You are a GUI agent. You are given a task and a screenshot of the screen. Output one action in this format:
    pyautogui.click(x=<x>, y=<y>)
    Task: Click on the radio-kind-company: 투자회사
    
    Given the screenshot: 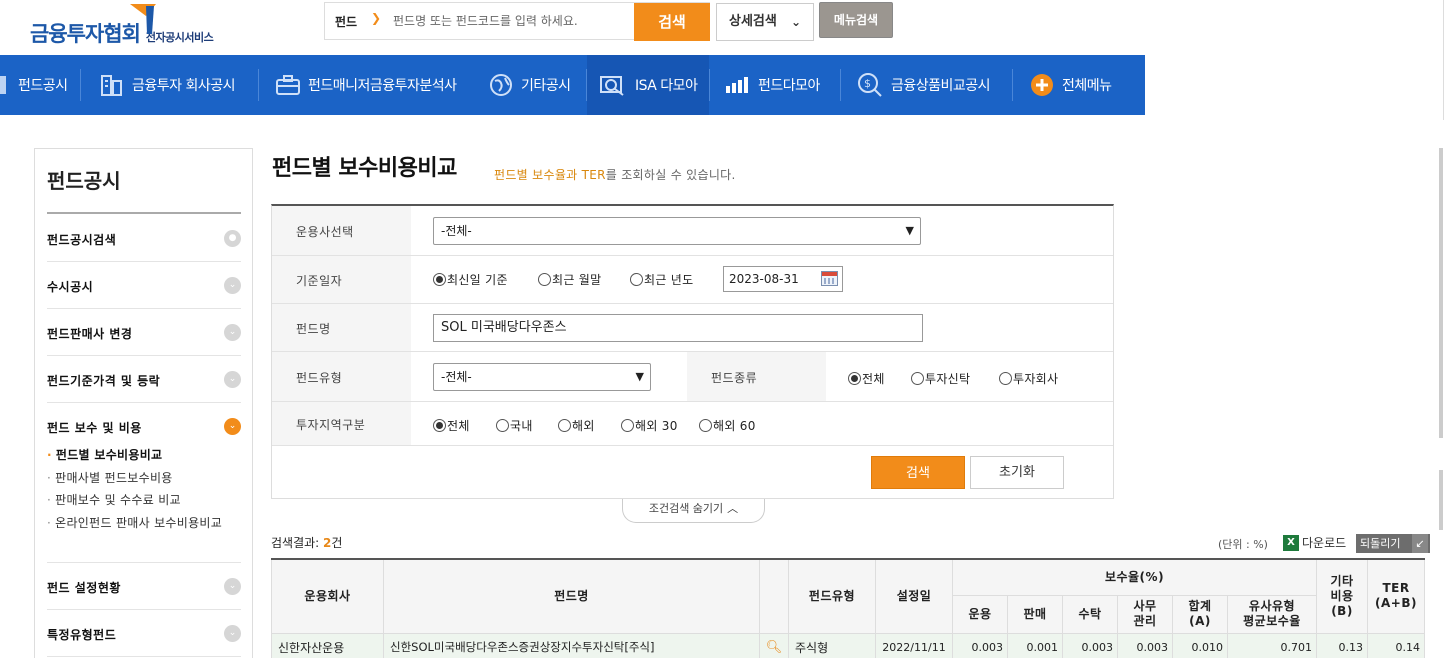 What is the action you would take?
    pyautogui.click(x=1028, y=378)
    